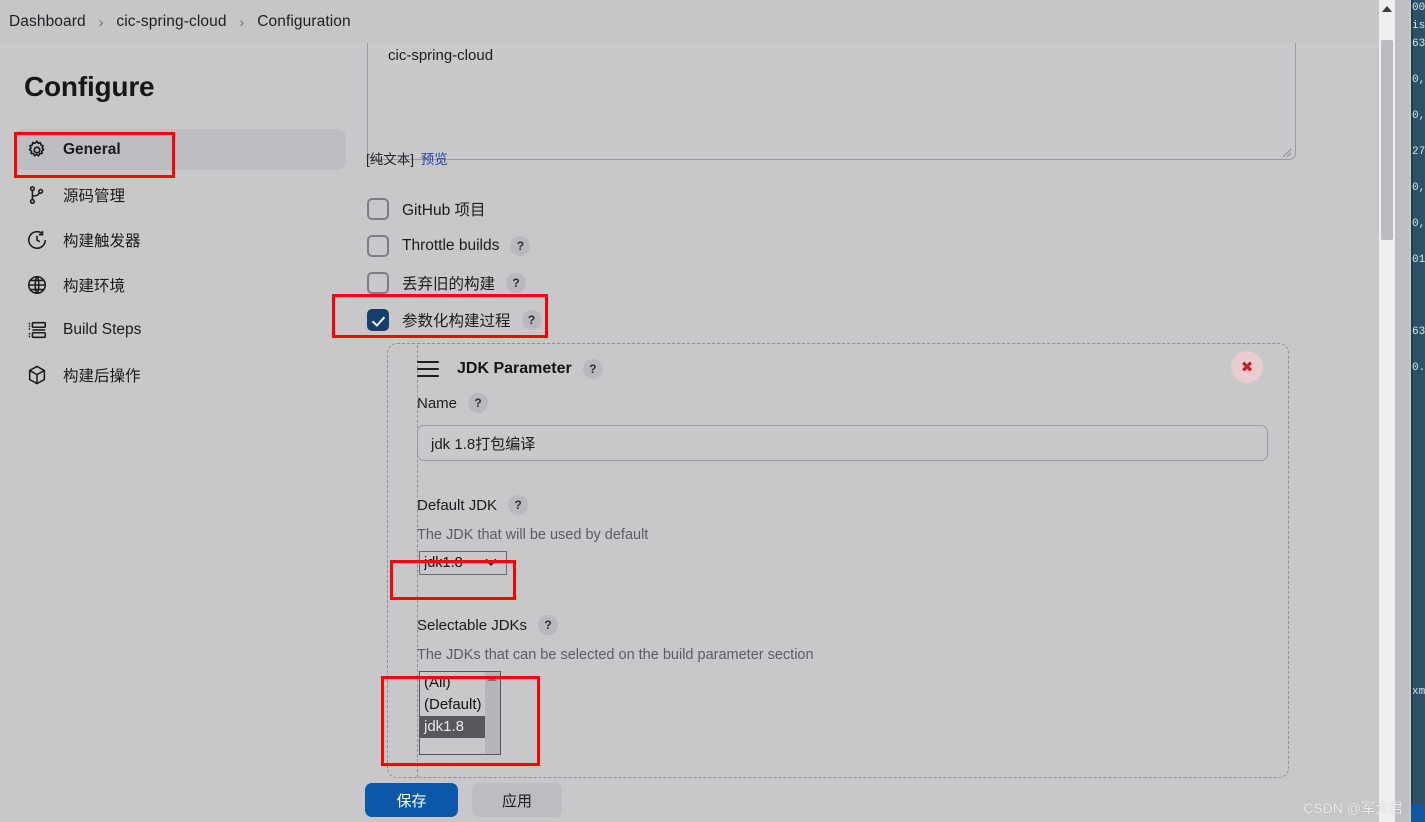 The image size is (1425, 822). Describe the element at coordinates (463, 563) in the screenshot. I see `default-jdk-select: jdk1.8` at that location.